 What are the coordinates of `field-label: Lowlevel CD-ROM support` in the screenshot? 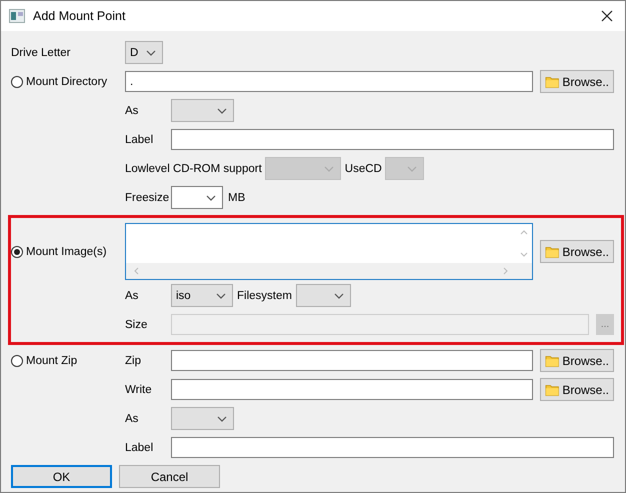 It's located at (193, 168).